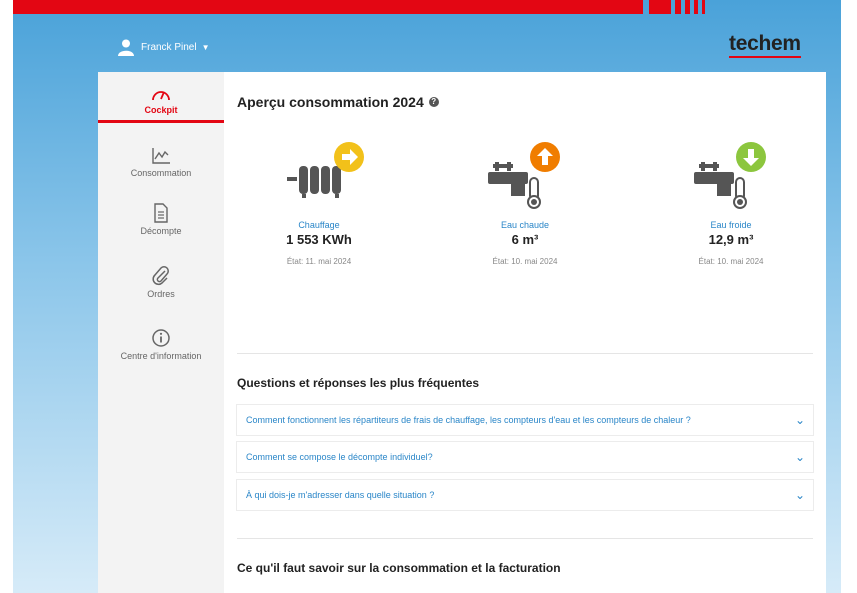 The image size is (857, 593). Describe the element at coordinates (161, 356) in the screenshot. I see `sidebar-item-label: Centre d'information` at that location.